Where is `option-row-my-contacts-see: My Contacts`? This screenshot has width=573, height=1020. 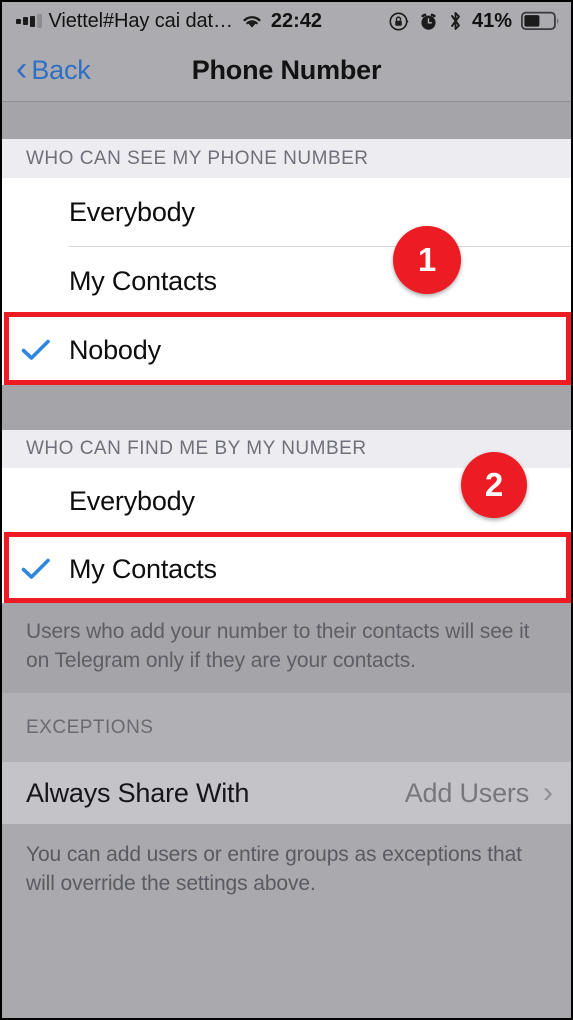
option-row-my-contacts-see: My Contacts is located at coordinates (286, 281).